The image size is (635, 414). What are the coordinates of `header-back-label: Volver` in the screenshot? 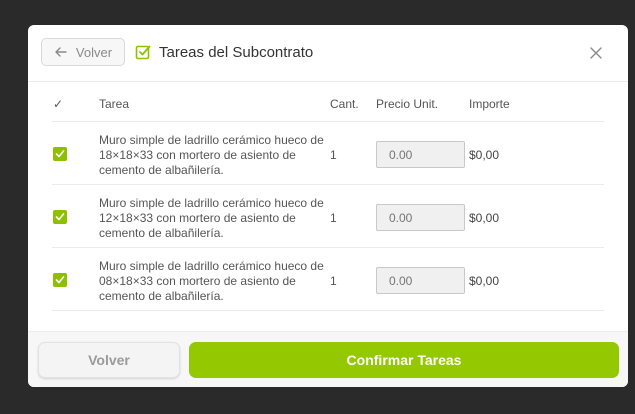 It's located at (94, 52).